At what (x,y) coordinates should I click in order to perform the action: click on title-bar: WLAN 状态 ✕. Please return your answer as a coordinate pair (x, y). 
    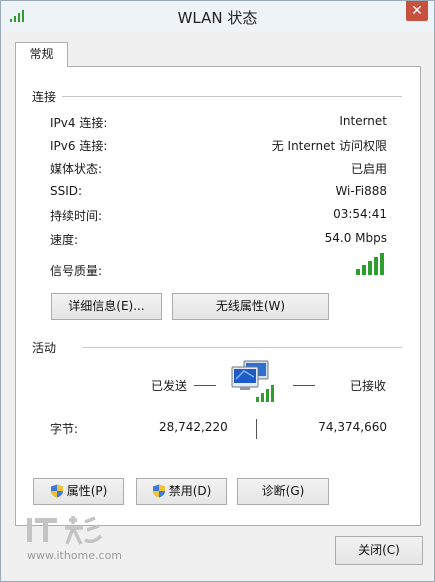
    Looking at the image, I should click on (217, 16).